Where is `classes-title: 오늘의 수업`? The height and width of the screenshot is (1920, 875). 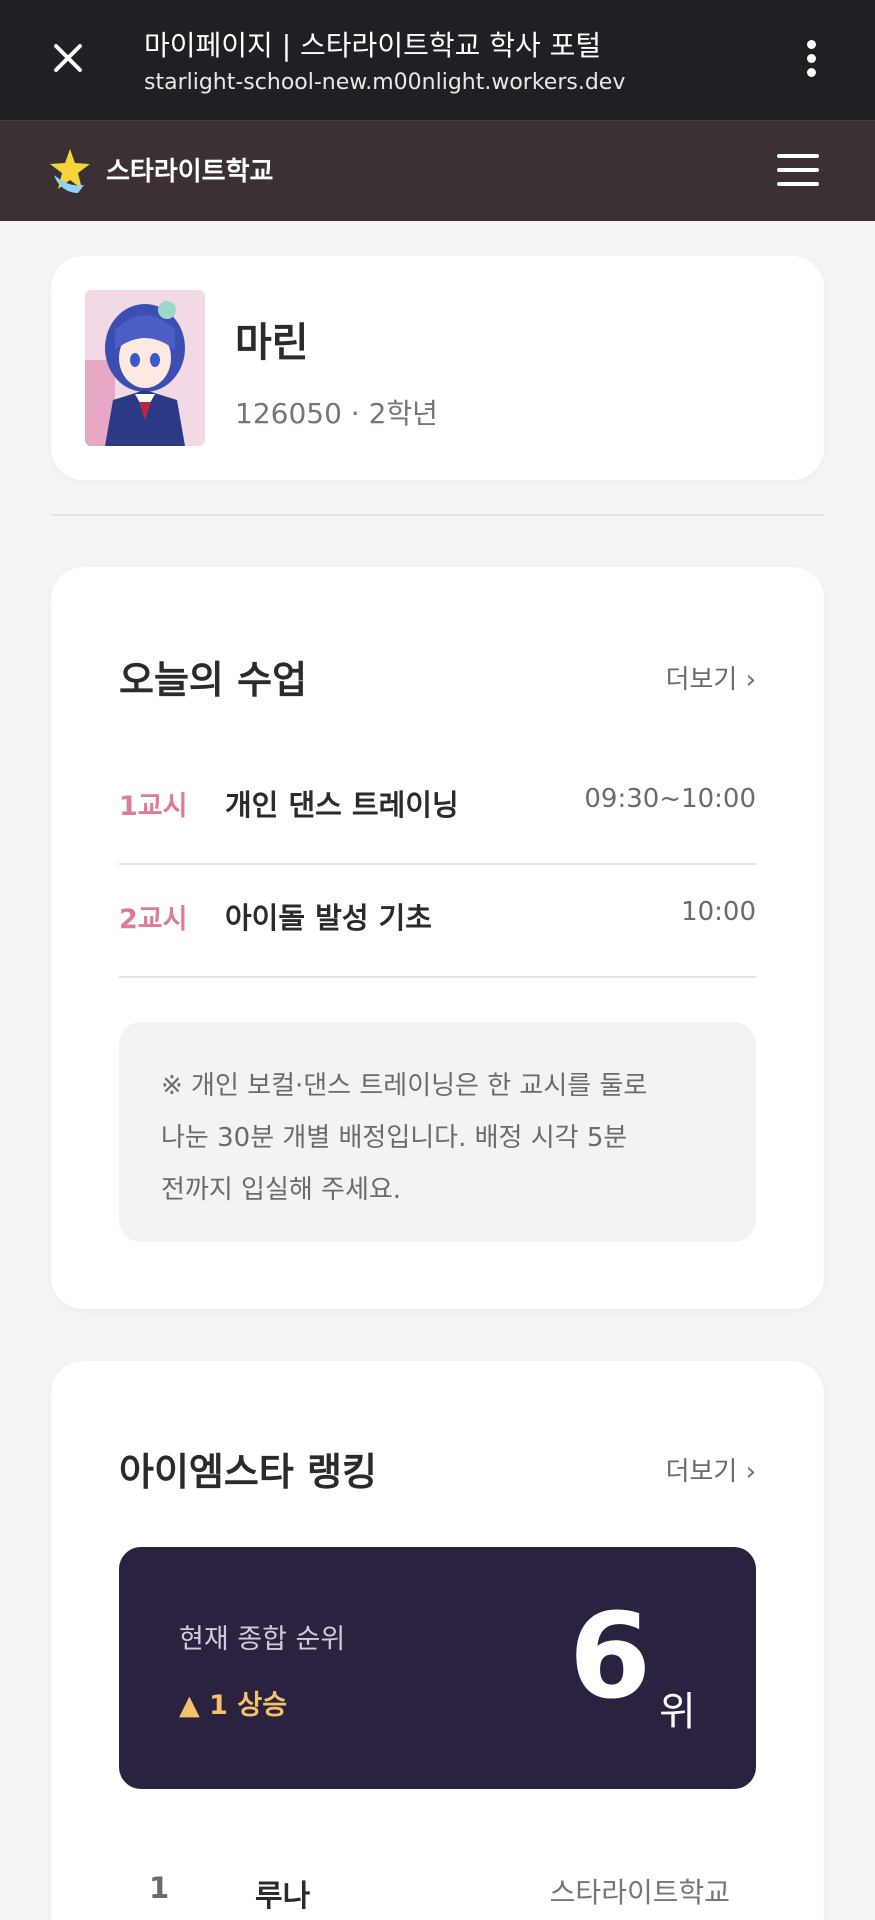 classes-title: 오늘의 수업 is located at coordinates (213, 680).